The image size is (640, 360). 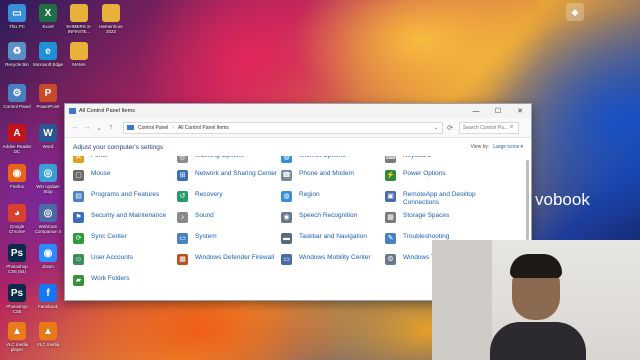 I want to click on desktop-app-icon: ▲, so click(x=17, y=331).